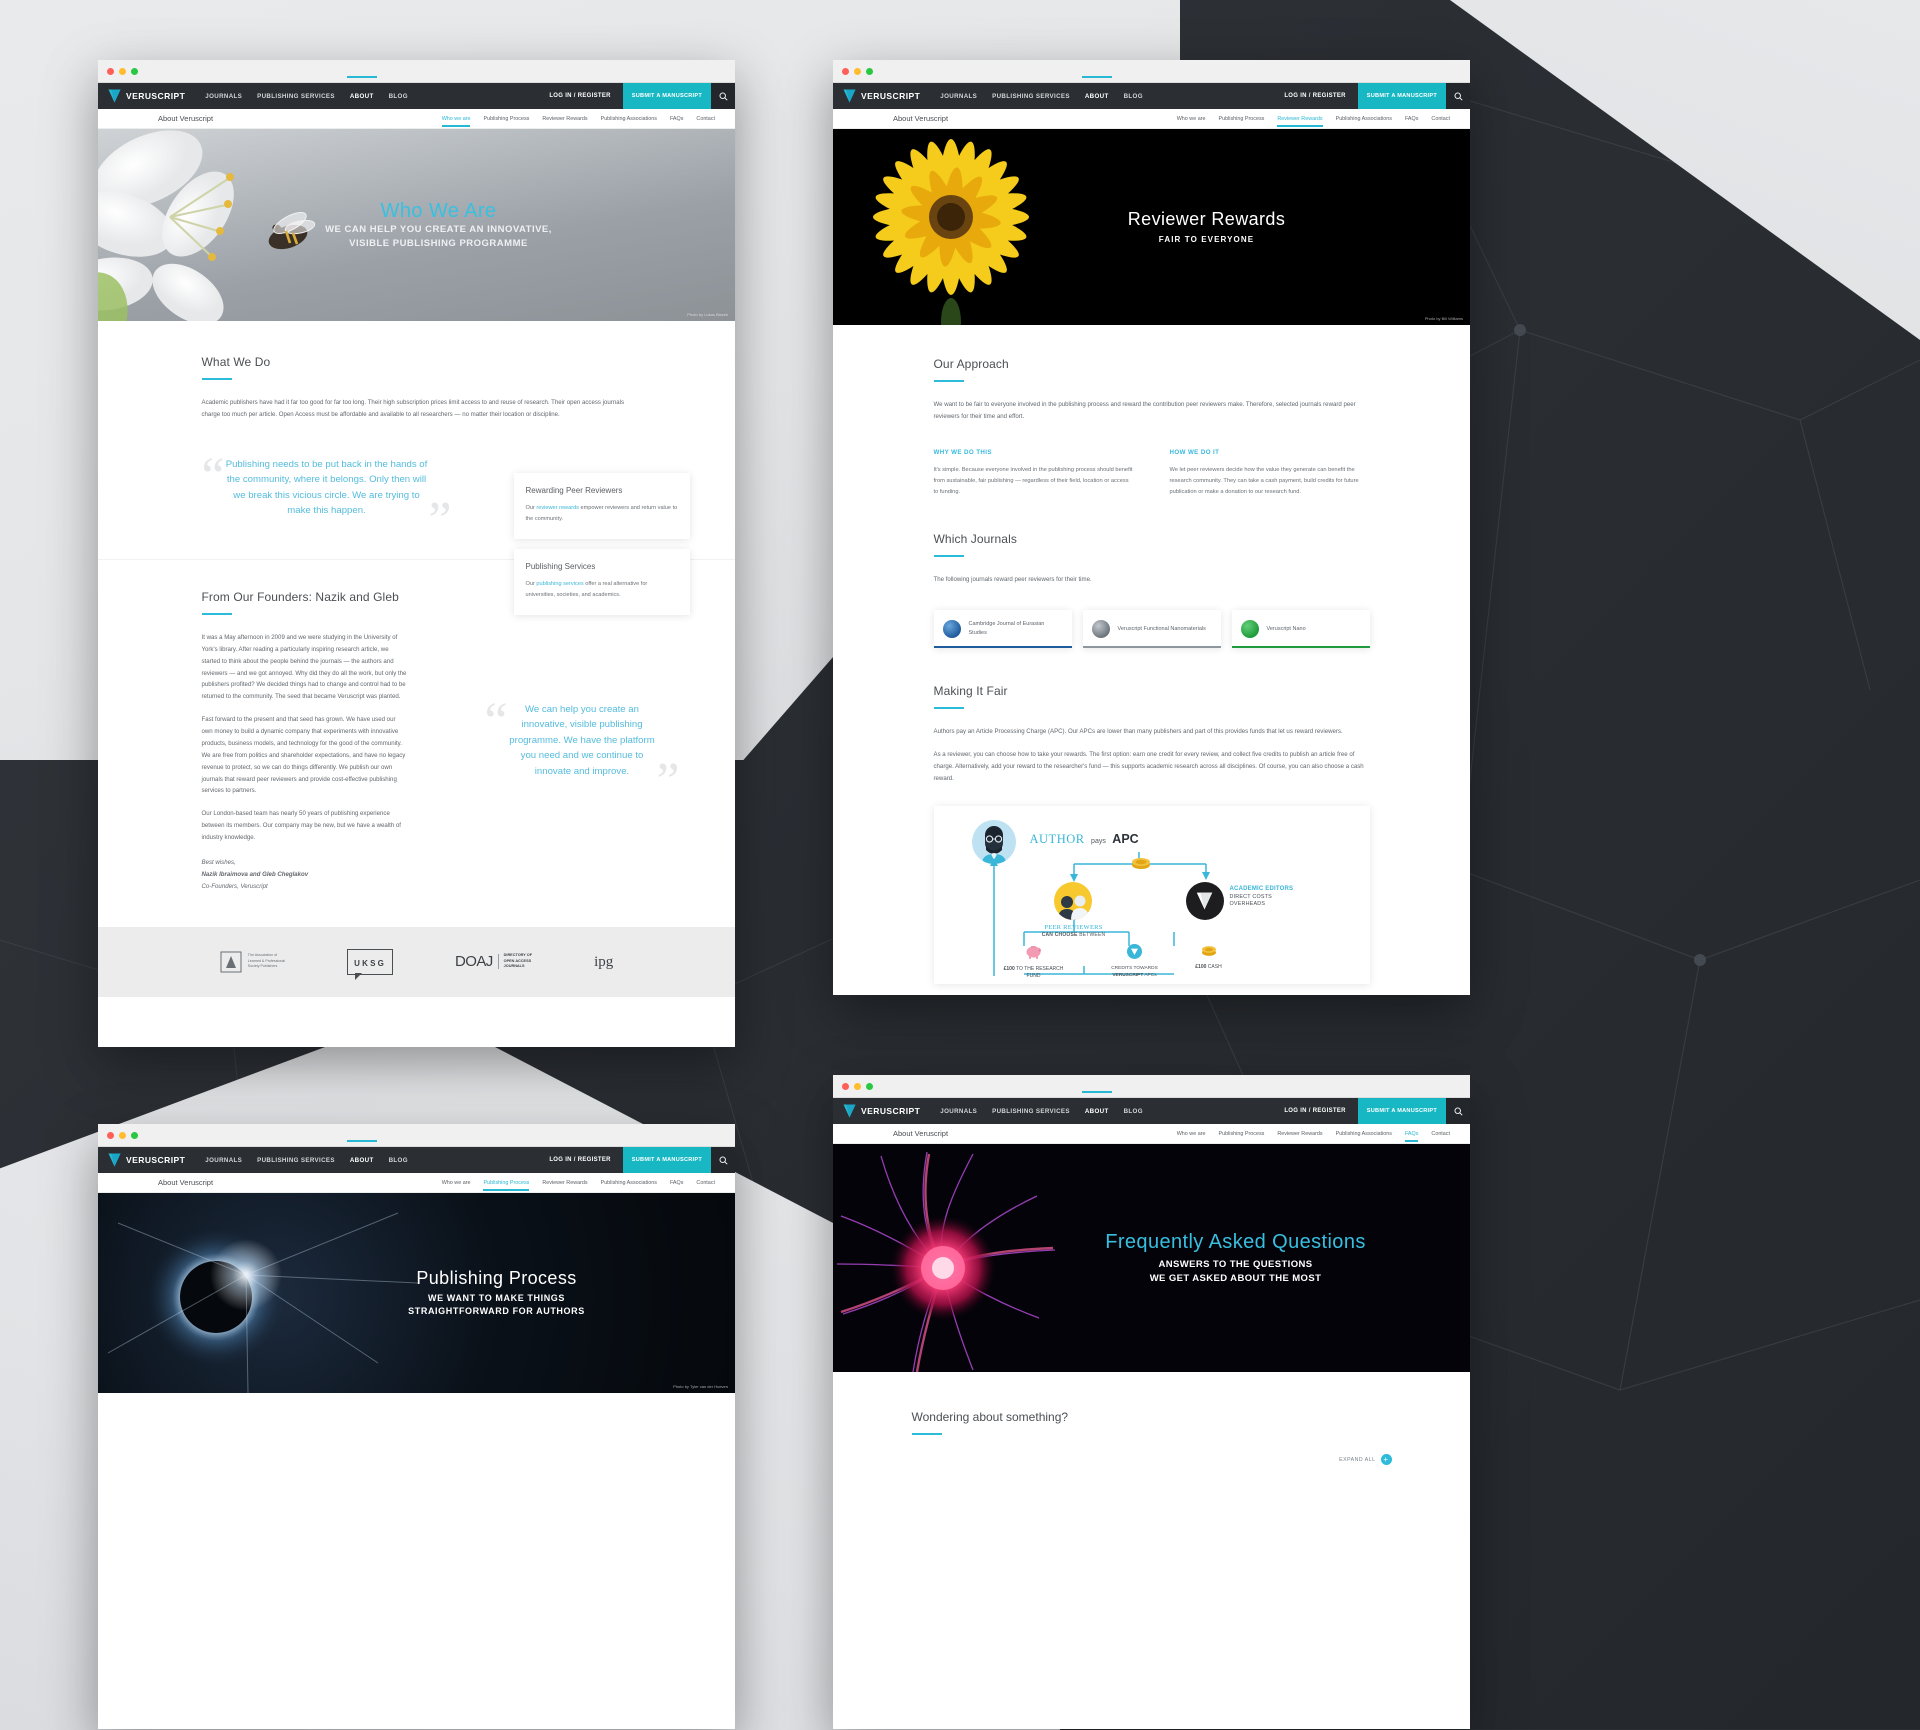 The width and height of the screenshot is (1920, 1730). I want to click on academic-editors-avatar-icon, so click(1204, 901).